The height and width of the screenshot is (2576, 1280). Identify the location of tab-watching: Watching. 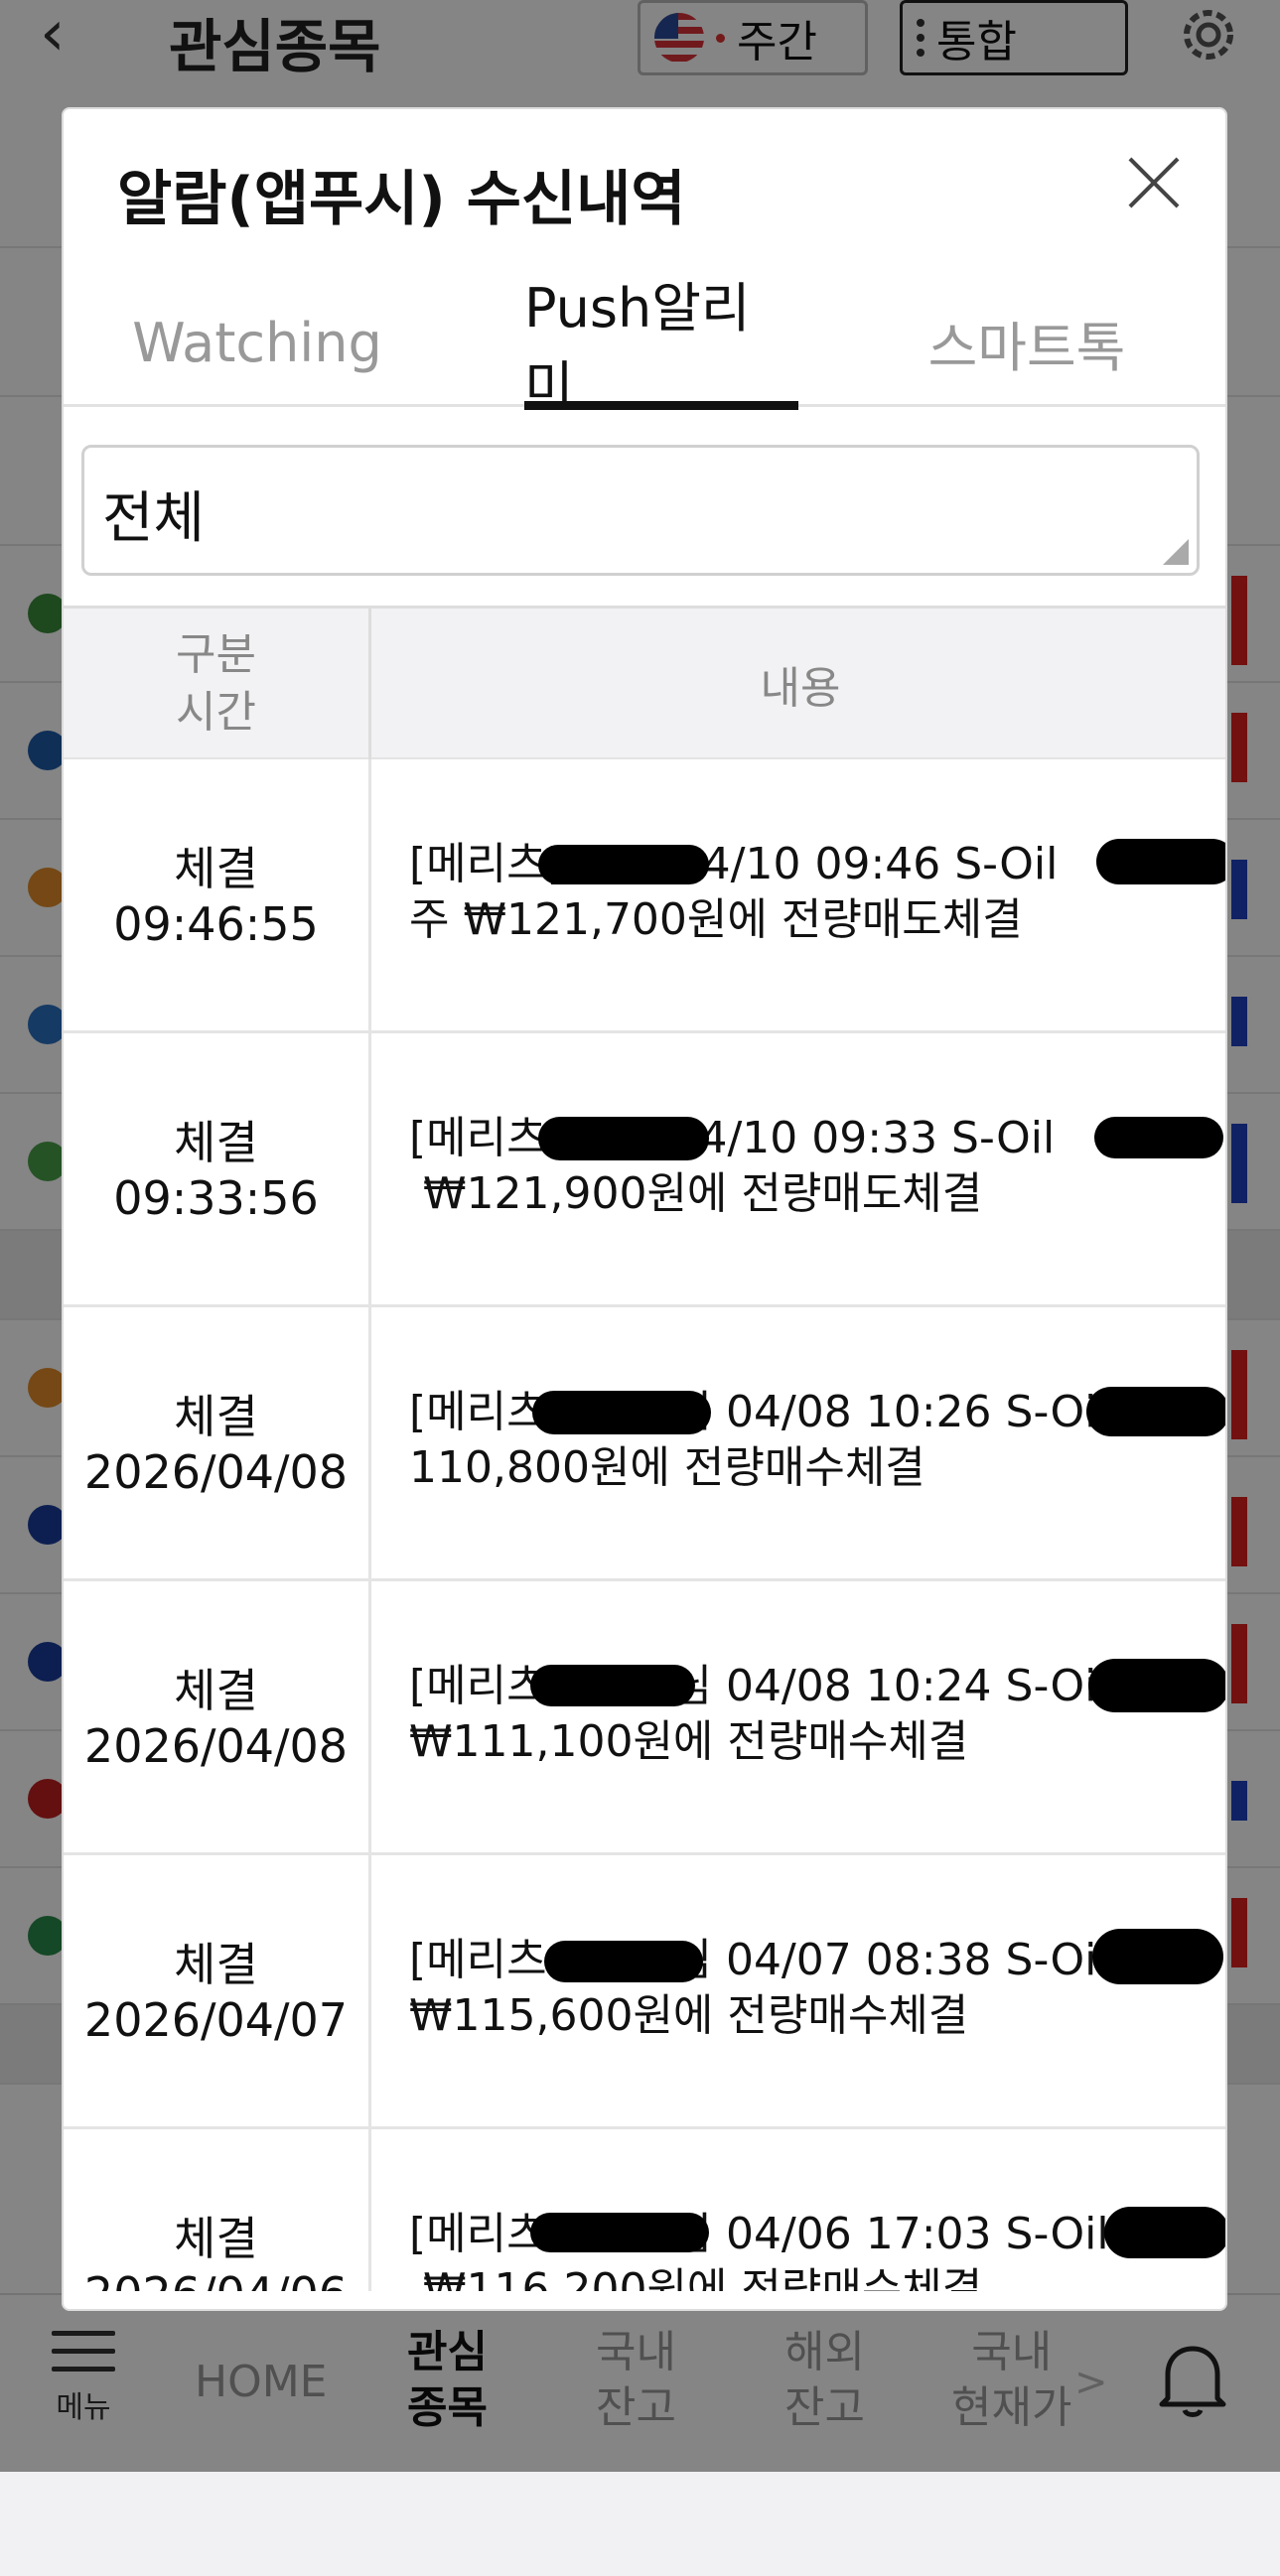
(257, 342).